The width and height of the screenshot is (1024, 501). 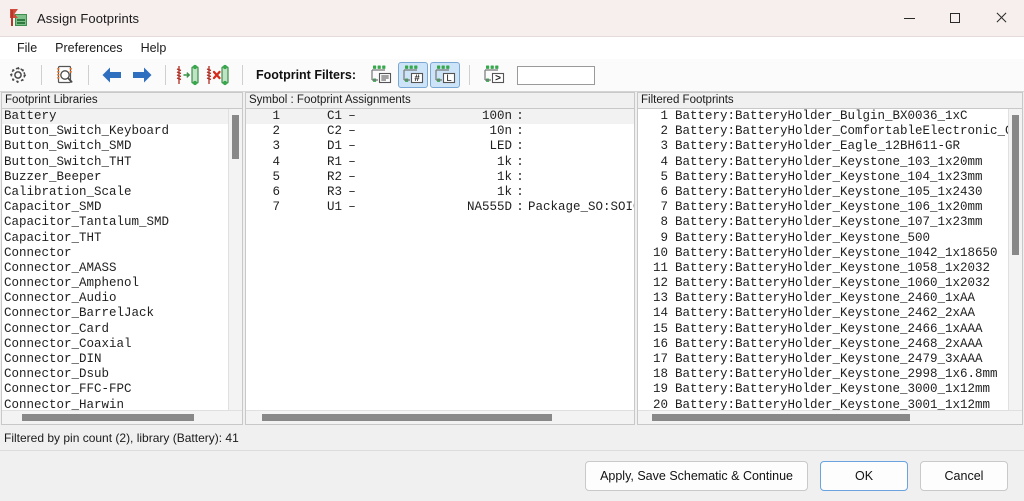 I want to click on libraries-horizontal-scrollbar, so click(x=122, y=417).